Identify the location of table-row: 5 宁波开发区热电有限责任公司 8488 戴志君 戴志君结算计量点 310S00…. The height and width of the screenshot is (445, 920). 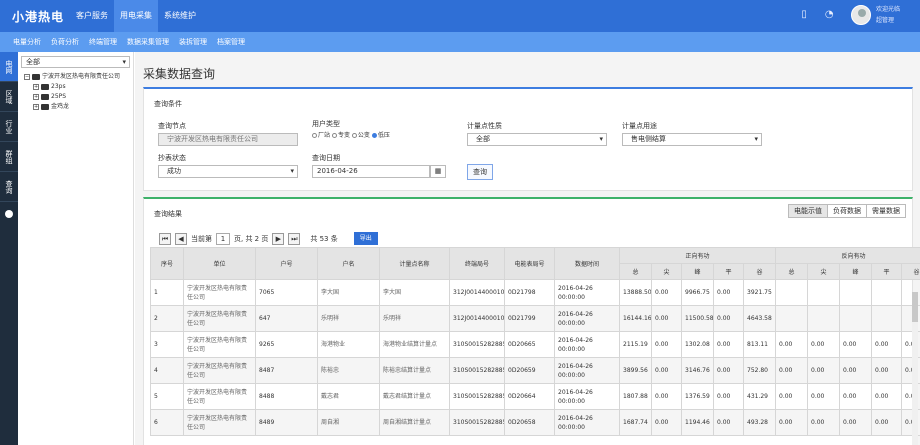
(535, 396).